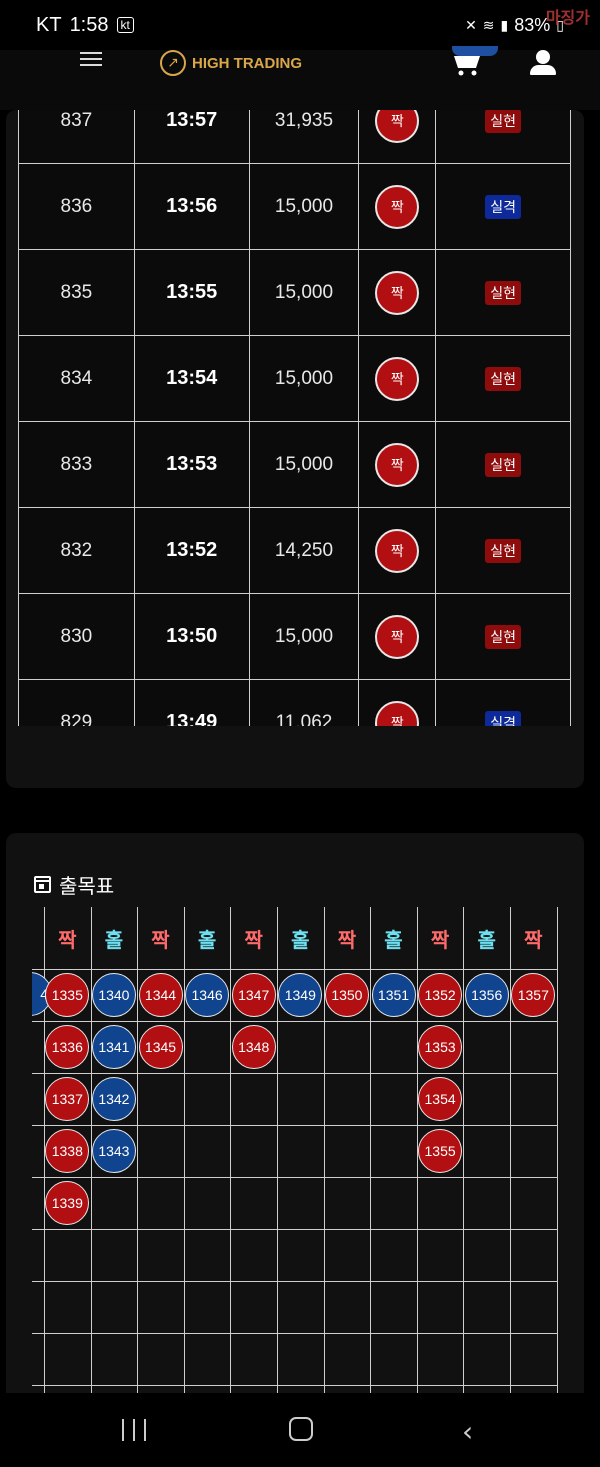 The width and height of the screenshot is (600, 1467). Describe the element at coordinates (192, 378) in the screenshot. I see `time-cell: 13:54` at that location.